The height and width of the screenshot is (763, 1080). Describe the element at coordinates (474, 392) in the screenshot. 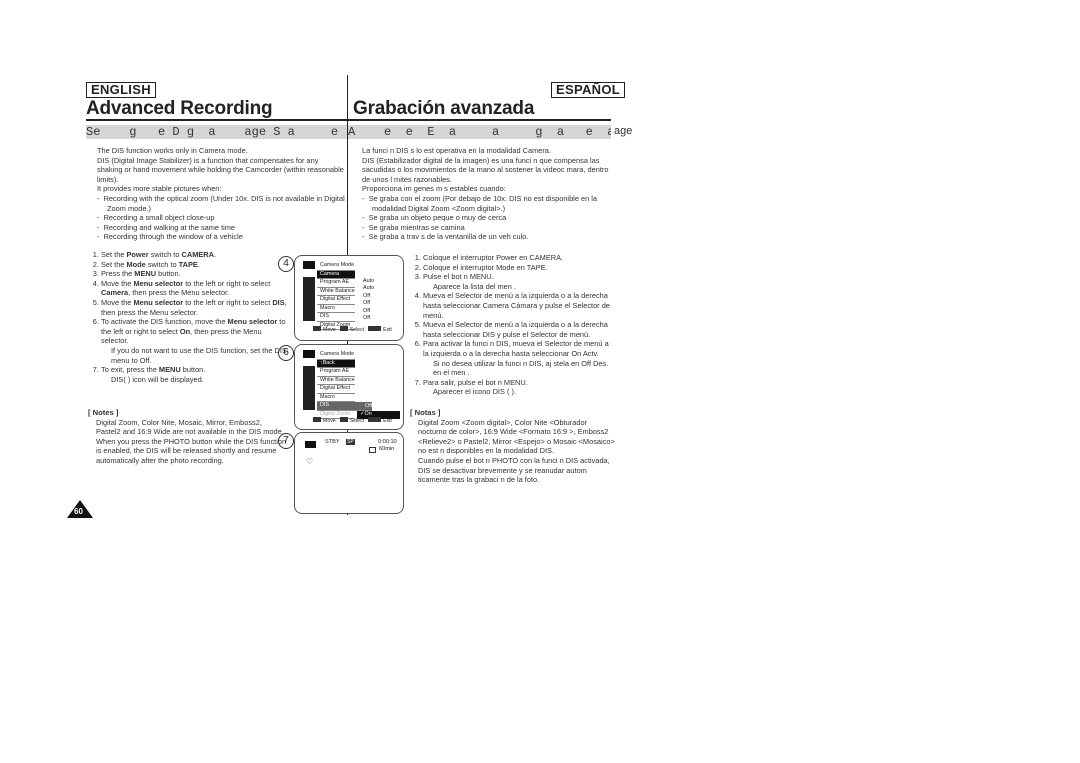

I see `step-note: Aparecer el icono DIS ( ).` at that location.